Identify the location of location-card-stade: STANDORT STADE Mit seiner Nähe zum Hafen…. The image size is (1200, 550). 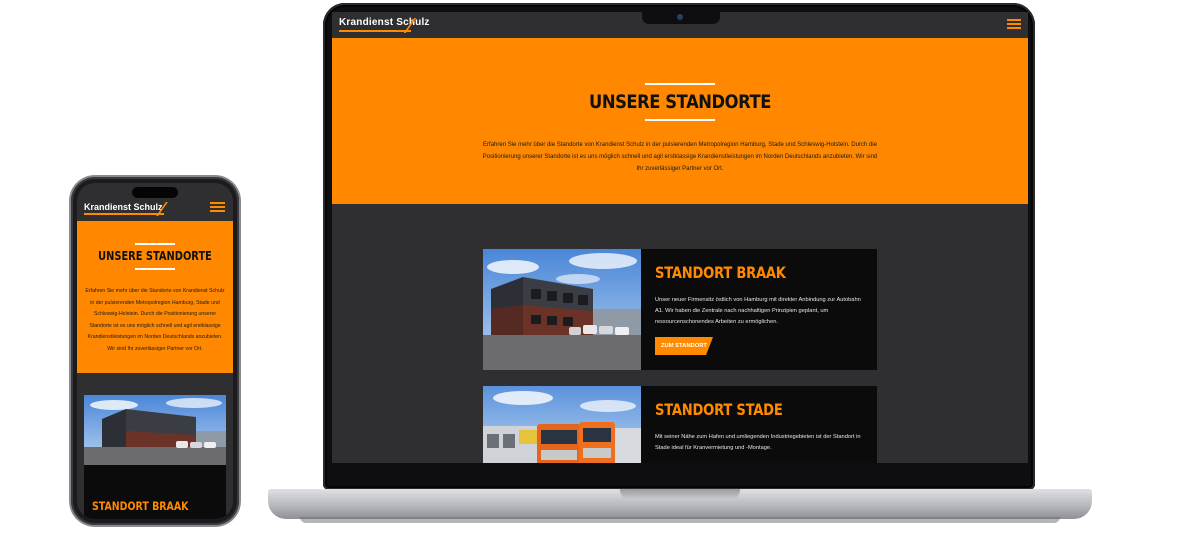
(680, 424).